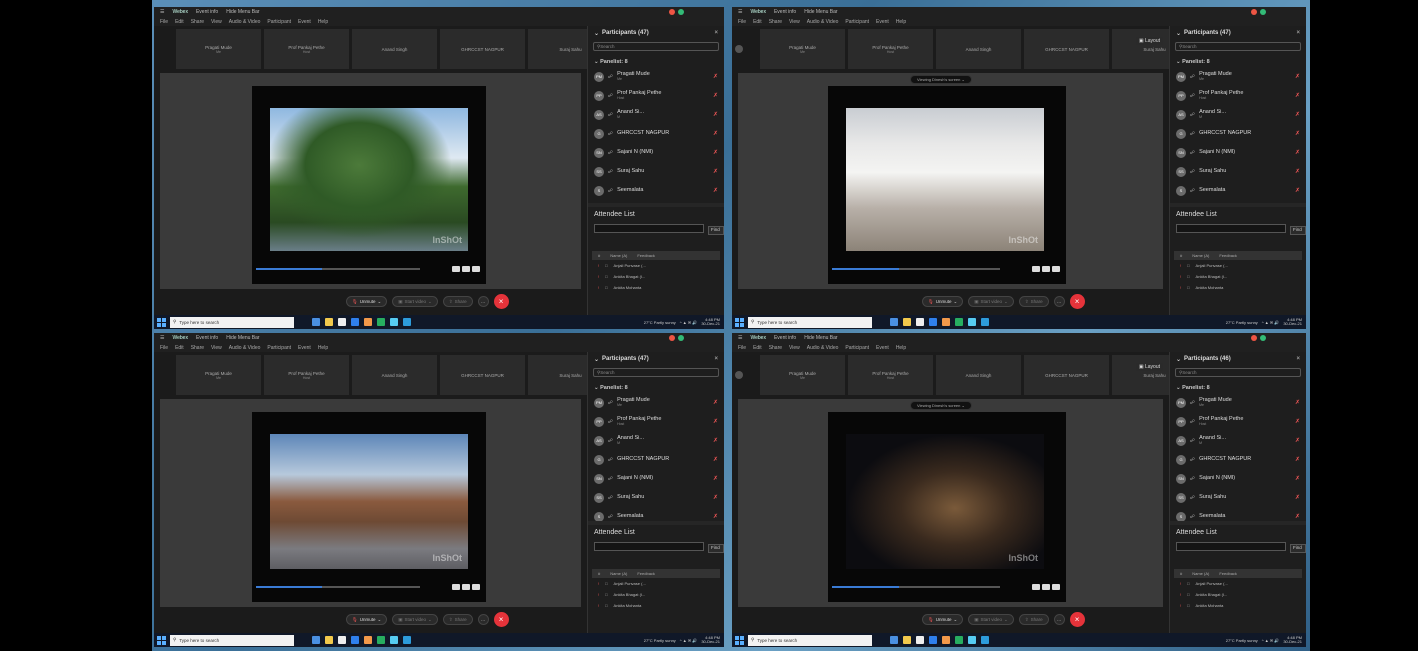 The height and width of the screenshot is (651, 1418). Describe the element at coordinates (329, 322) in the screenshot. I see `folder-icon` at that location.